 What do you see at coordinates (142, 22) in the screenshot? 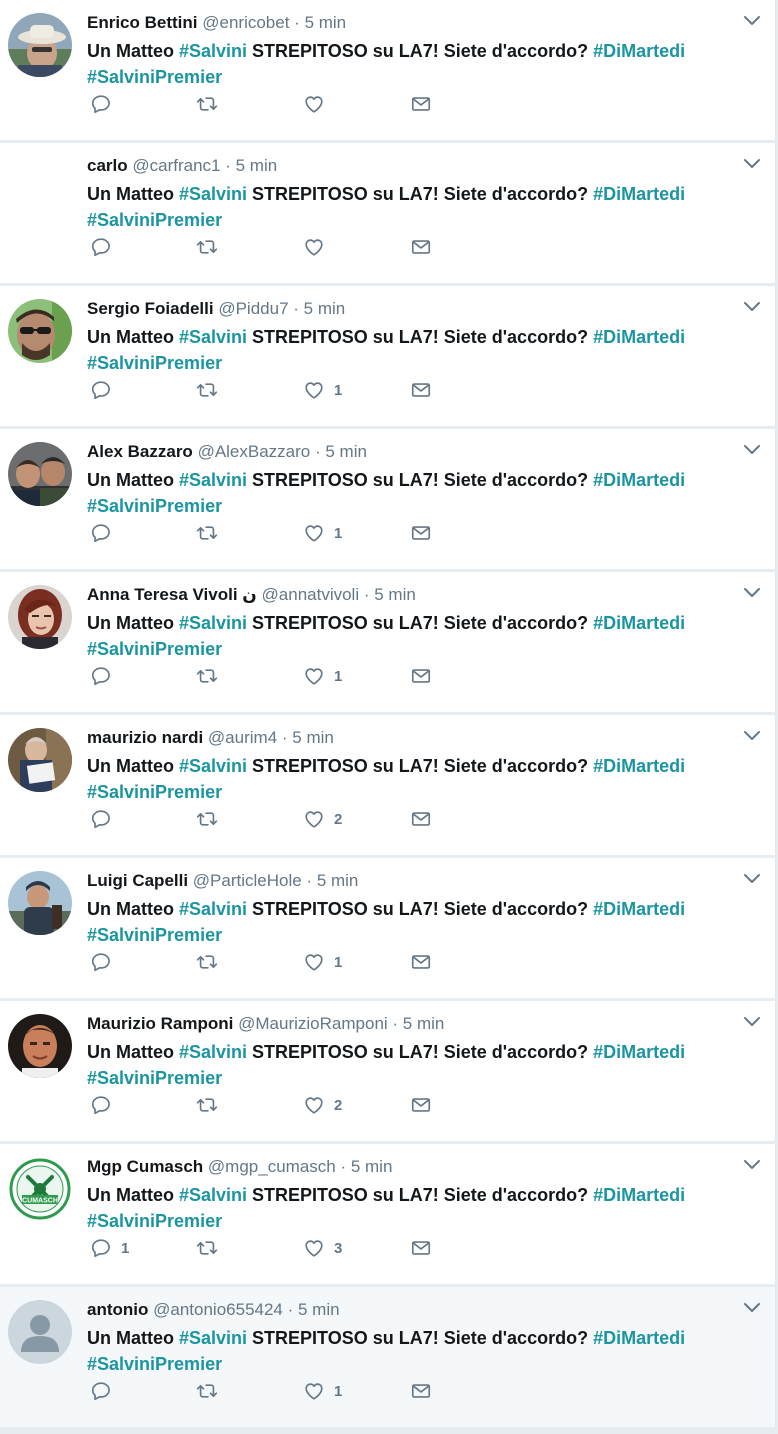
I see `user-fullname: Enrico Bettini` at bounding box center [142, 22].